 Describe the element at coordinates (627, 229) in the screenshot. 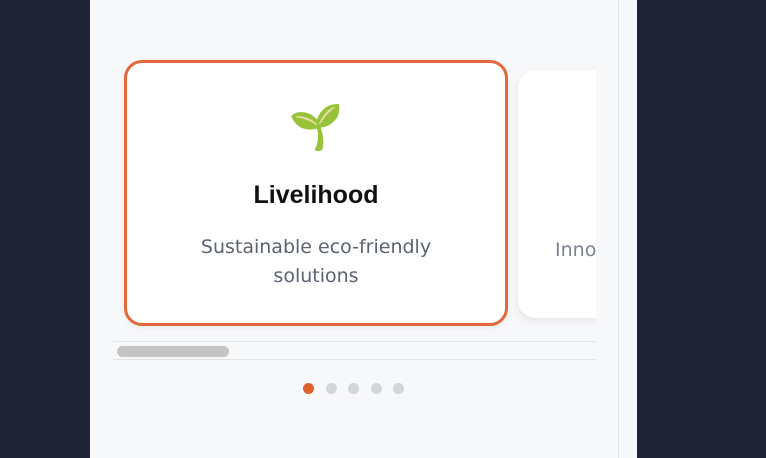

I see `panel-divider` at that location.